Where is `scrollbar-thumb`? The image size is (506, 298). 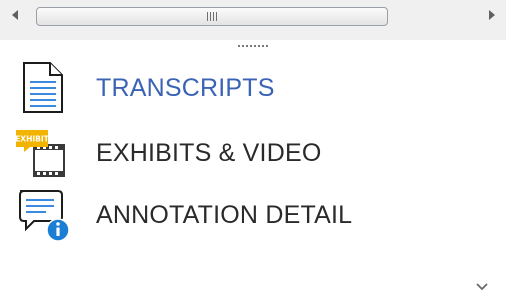
scrollbar-thumb is located at coordinates (212, 16).